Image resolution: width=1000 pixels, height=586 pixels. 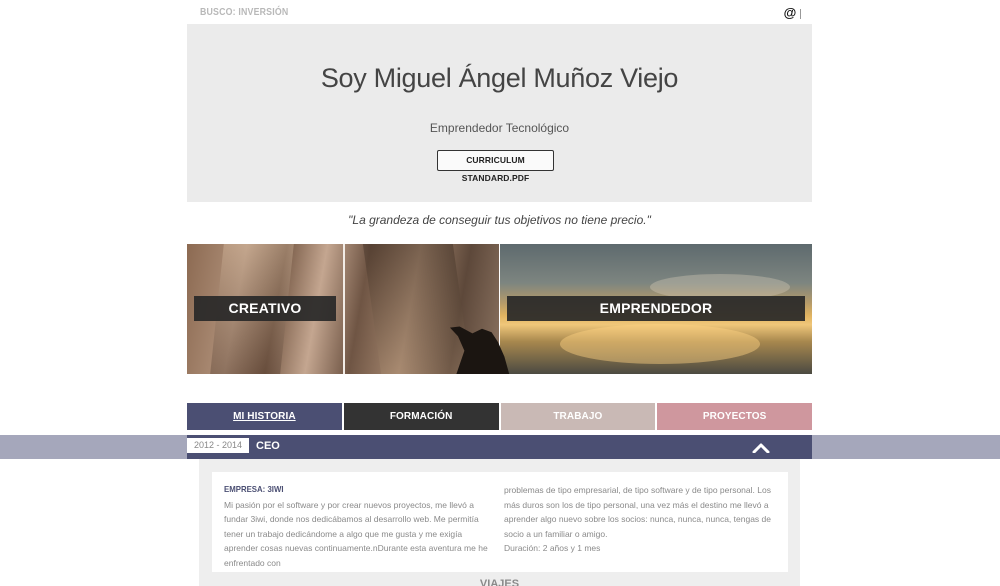 I want to click on viajes-heading: VIAJES, so click(x=499, y=582).